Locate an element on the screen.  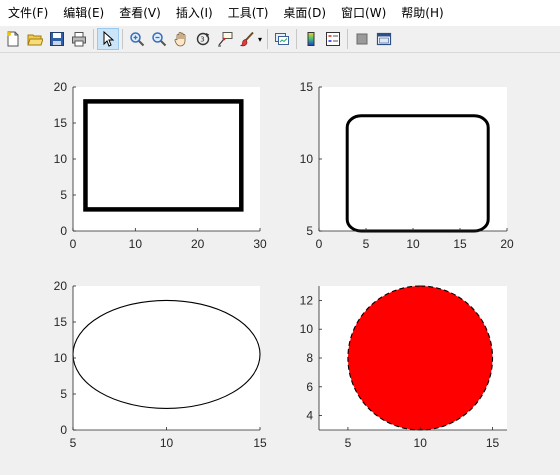
link-plot-icon is located at coordinates (282, 39).